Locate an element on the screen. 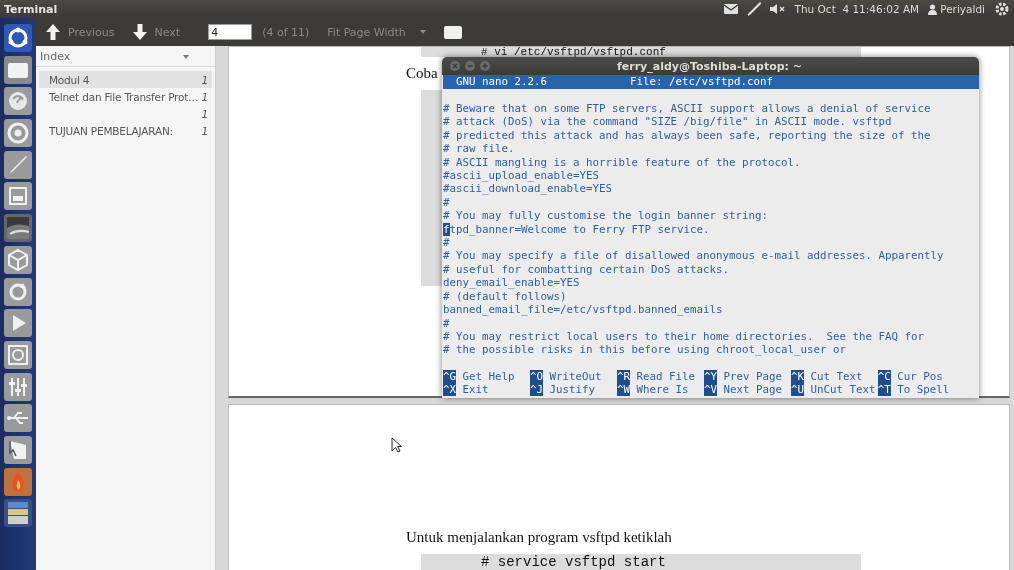 Image resolution: width=1014 pixels, height=570 pixels. body-text: Untuk menjalankan program vsftpd ketiklah is located at coordinates (539, 537).